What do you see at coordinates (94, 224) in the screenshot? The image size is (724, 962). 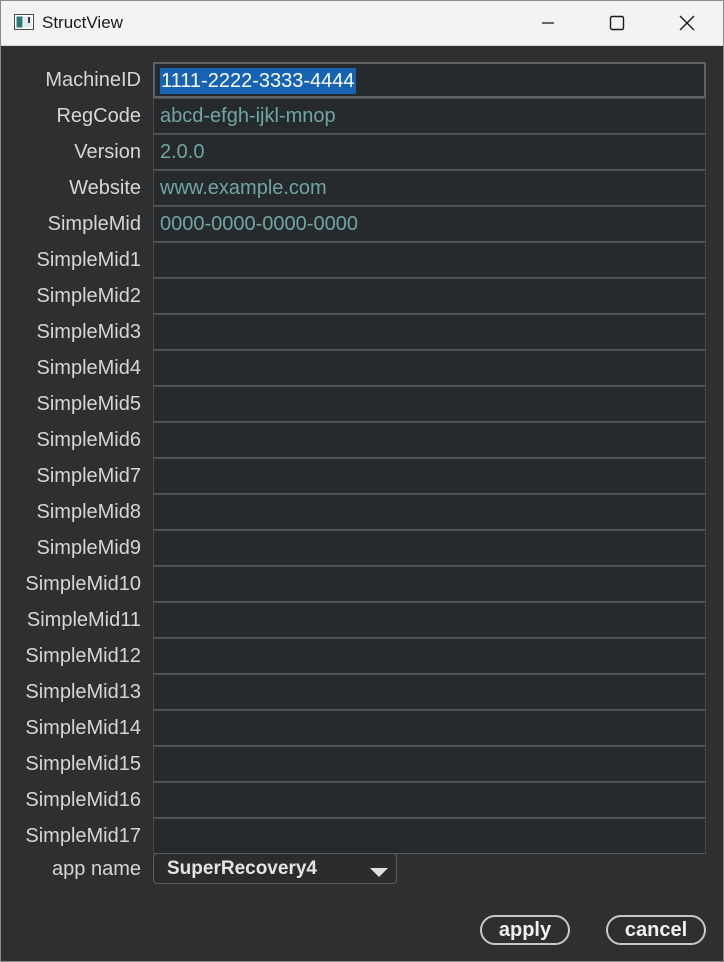 I see `field-label-simplemid: SimpleMid` at bounding box center [94, 224].